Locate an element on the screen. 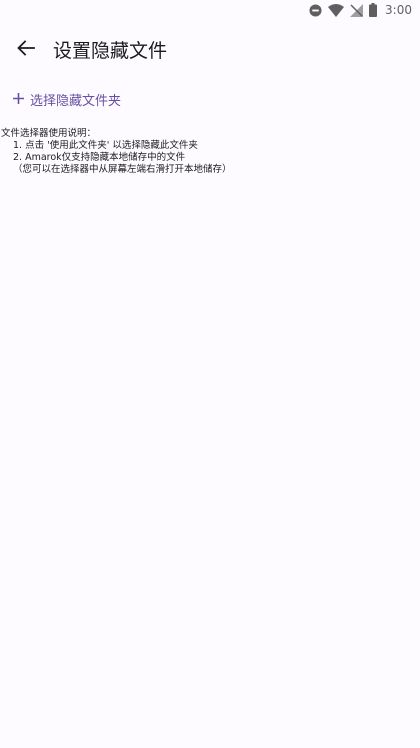 The height and width of the screenshot is (748, 420). back-button is located at coordinates (26, 50).